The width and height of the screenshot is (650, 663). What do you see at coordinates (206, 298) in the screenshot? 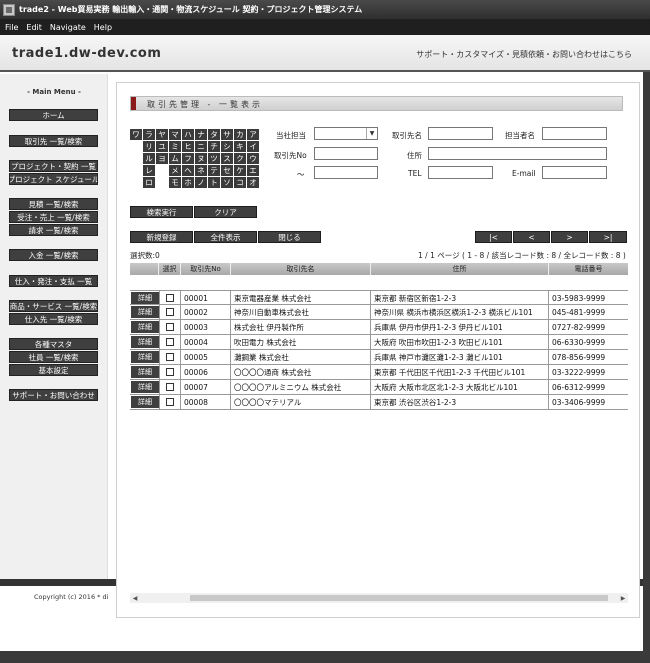
I see `client-no-cell: 00001` at bounding box center [206, 298].